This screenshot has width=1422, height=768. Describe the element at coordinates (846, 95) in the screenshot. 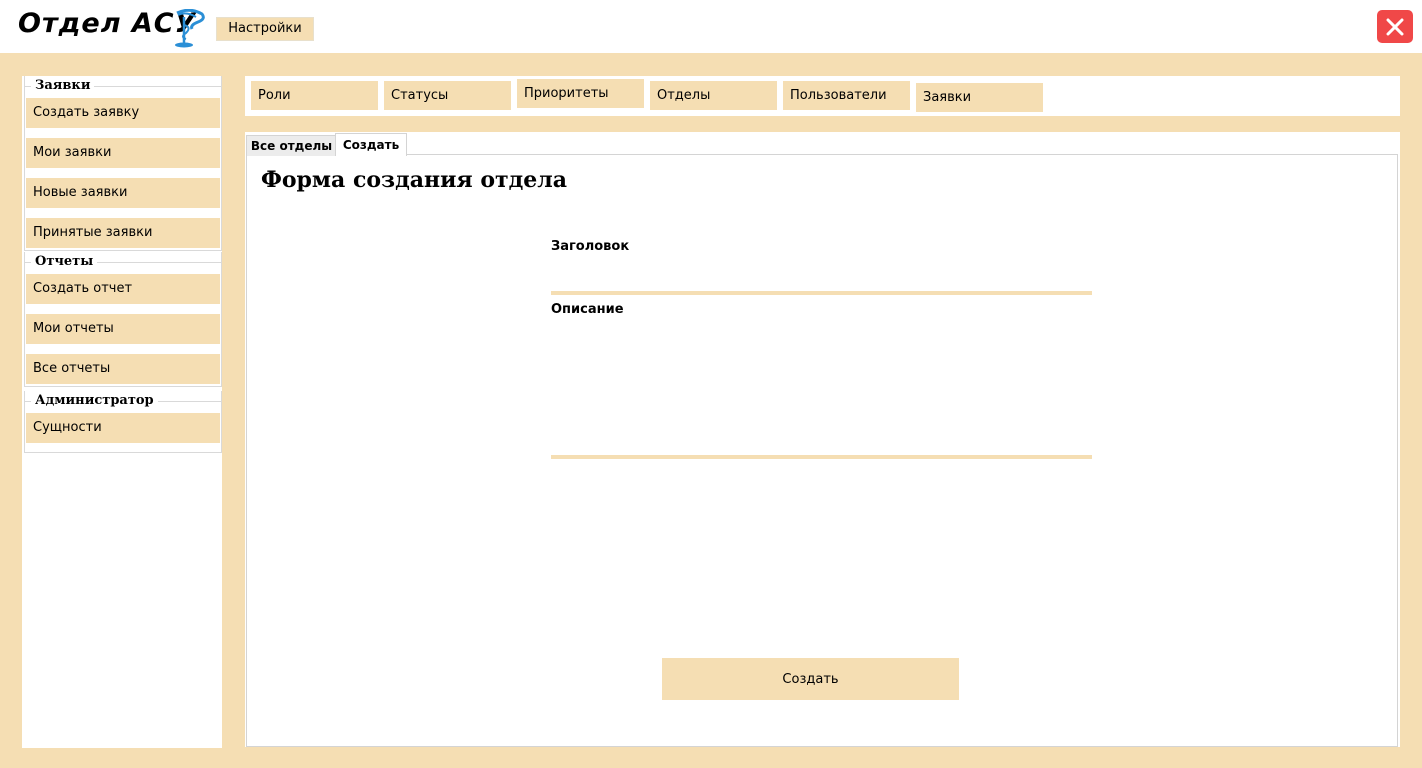

I see `nav-users: Пользователи` at that location.